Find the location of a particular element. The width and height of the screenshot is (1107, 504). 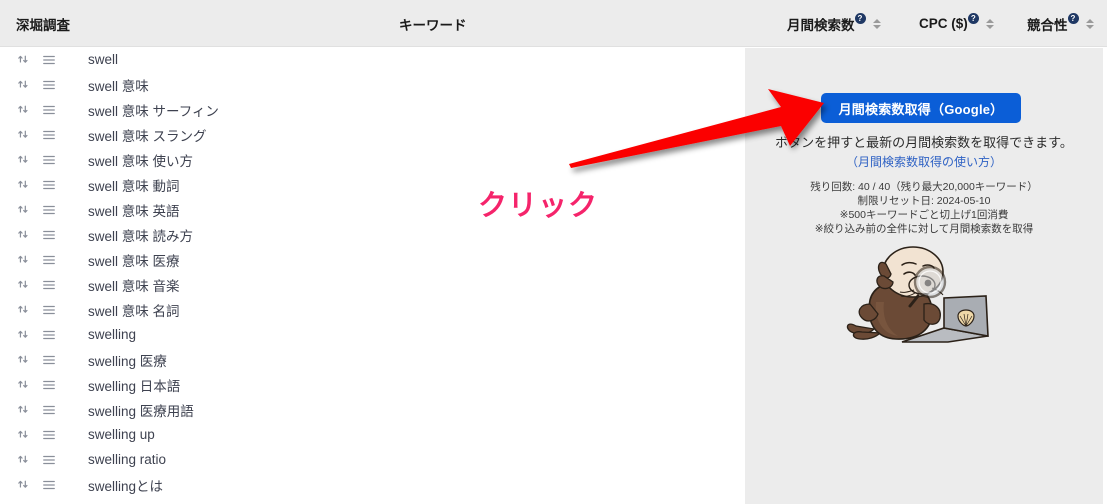

table-row: swell 意味 使い方 is located at coordinates (372, 159).